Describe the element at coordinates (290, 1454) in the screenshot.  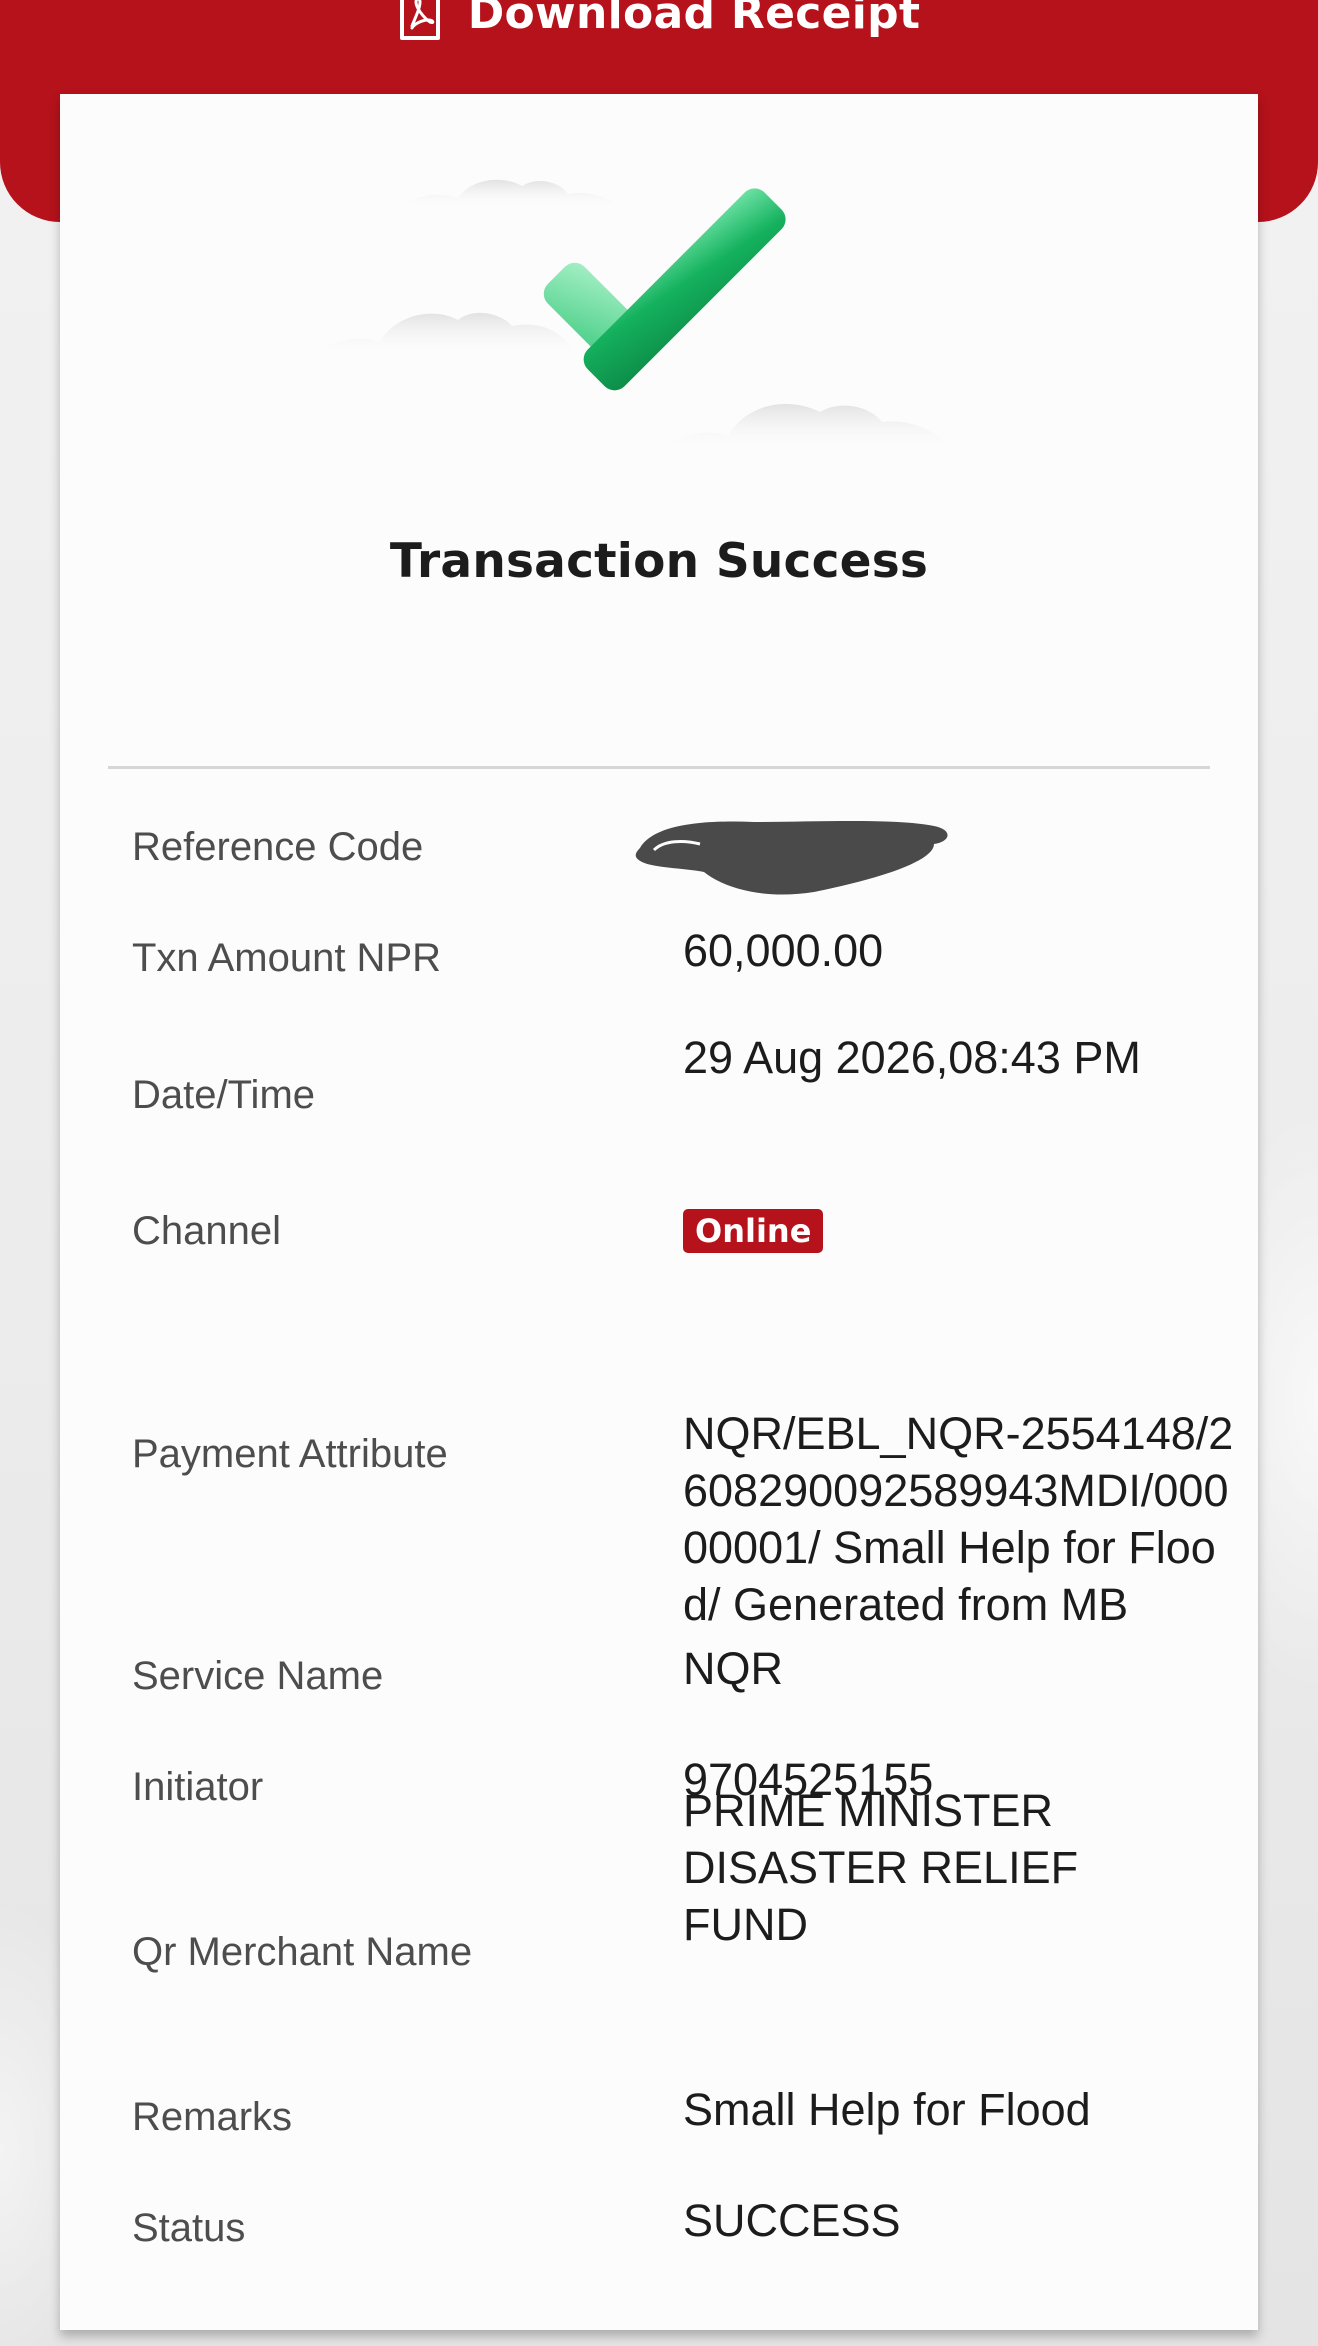
I see `payment-attribute-label: Payment Attribute` at that location.